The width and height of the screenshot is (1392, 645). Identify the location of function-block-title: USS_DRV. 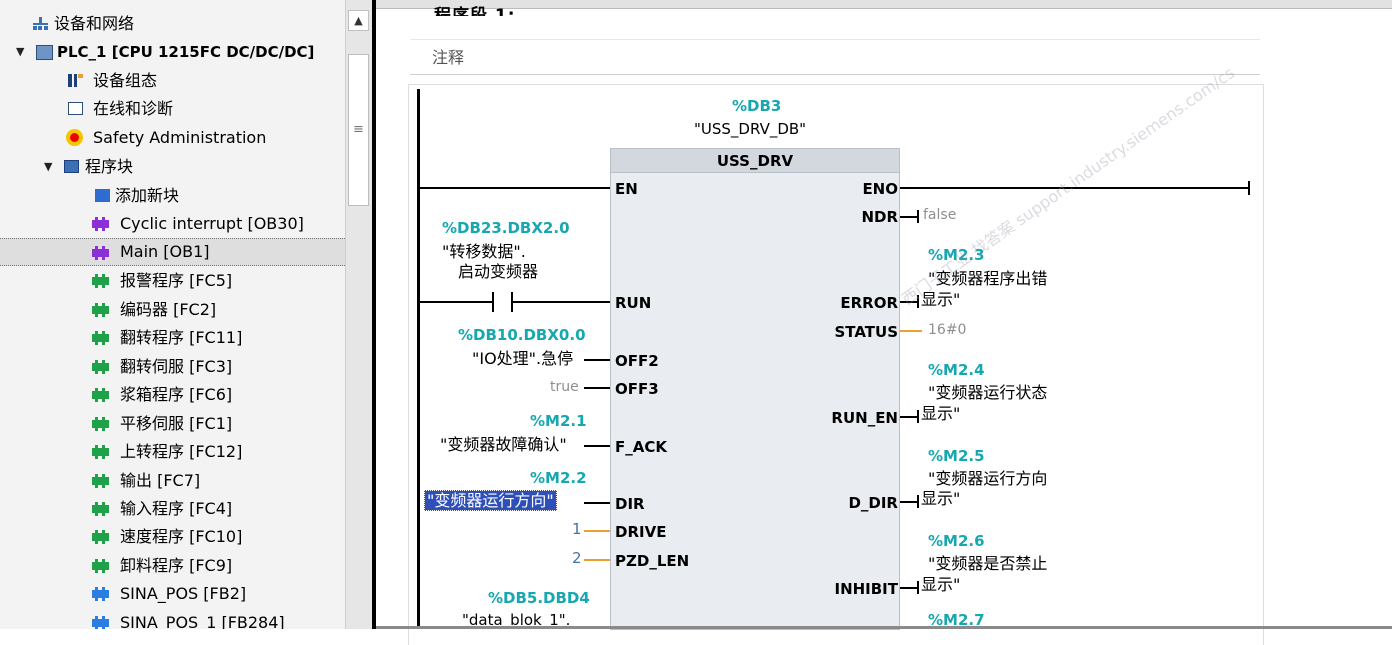
(755, 160).